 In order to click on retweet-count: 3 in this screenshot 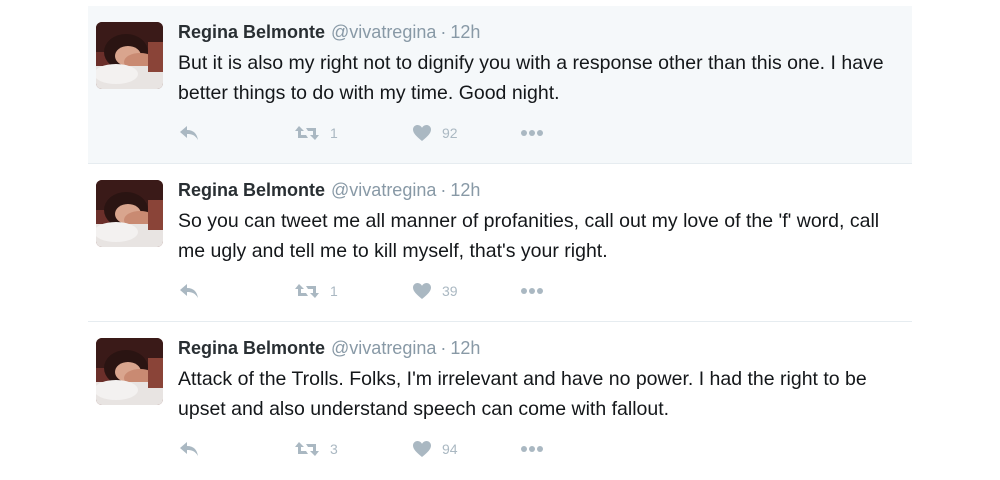, I will do `click(334, 449)`.